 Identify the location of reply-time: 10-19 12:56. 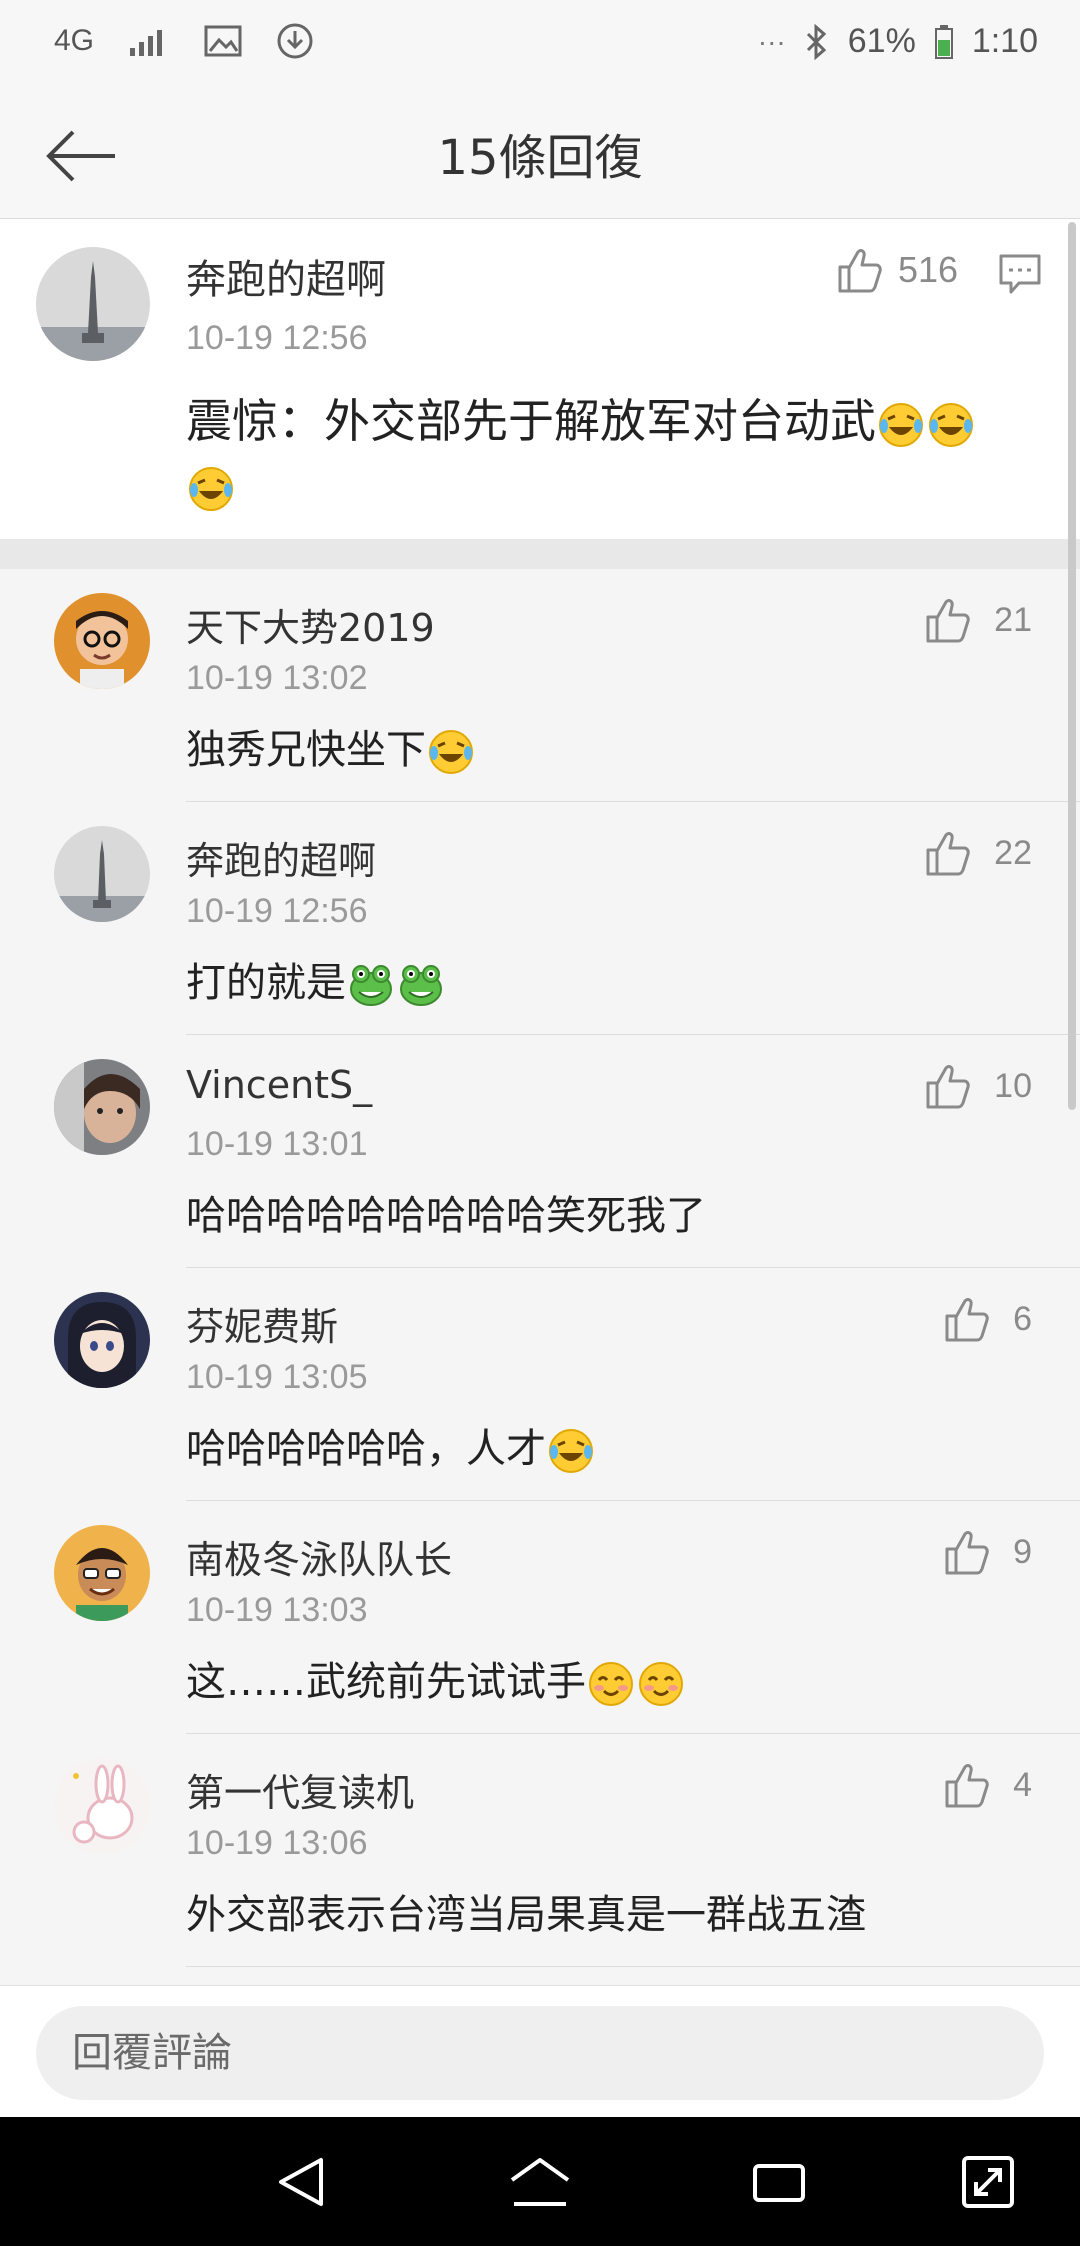
(277, 911).